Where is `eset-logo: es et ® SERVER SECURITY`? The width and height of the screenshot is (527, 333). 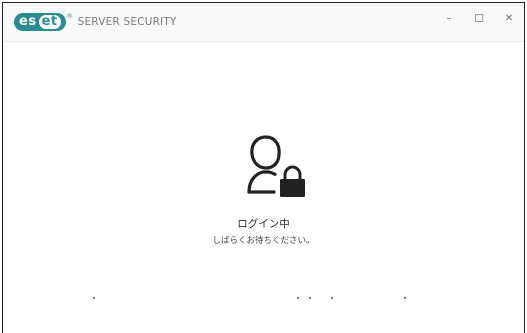 eset-logo: es et ® SERVER SECURITY is located at coordinates (95, 22).